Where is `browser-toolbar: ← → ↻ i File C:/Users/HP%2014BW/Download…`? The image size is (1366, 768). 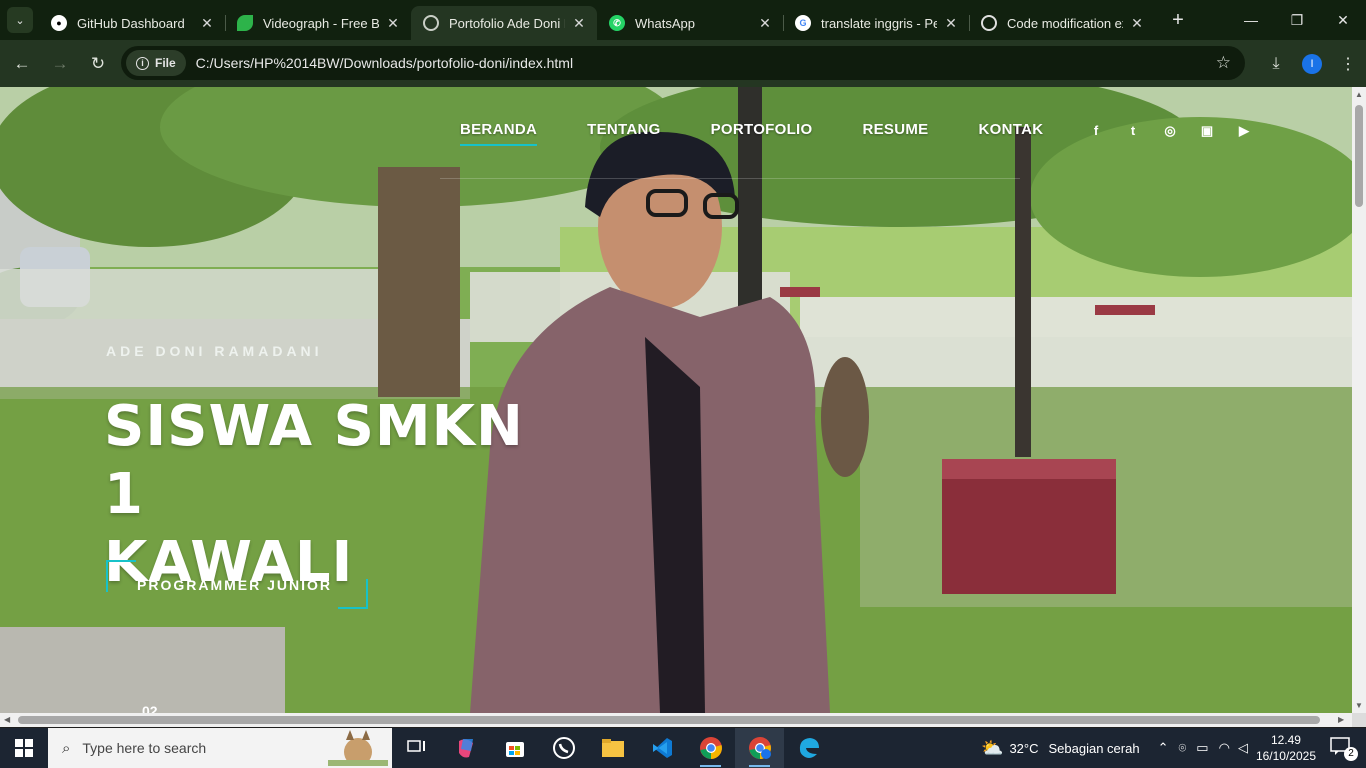
browser-toolbar: ← → ↻ i File C:/Users/HP%2014BW/Download… is located at coordinates (683, 63).